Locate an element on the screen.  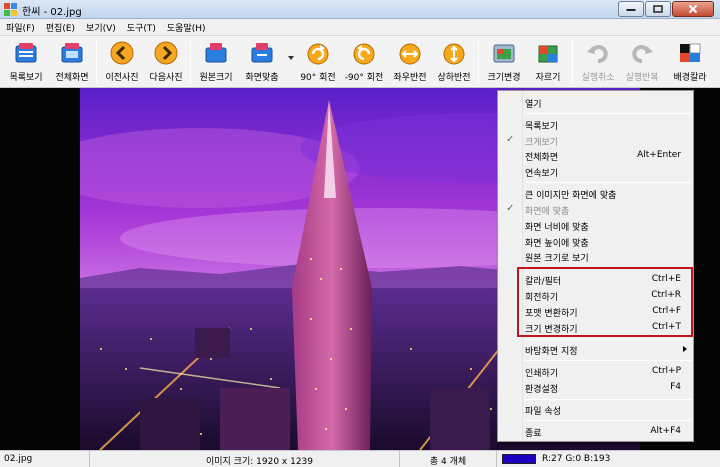
fit-screen-button: 화면맞춤 is located at coordinates (262, 62).